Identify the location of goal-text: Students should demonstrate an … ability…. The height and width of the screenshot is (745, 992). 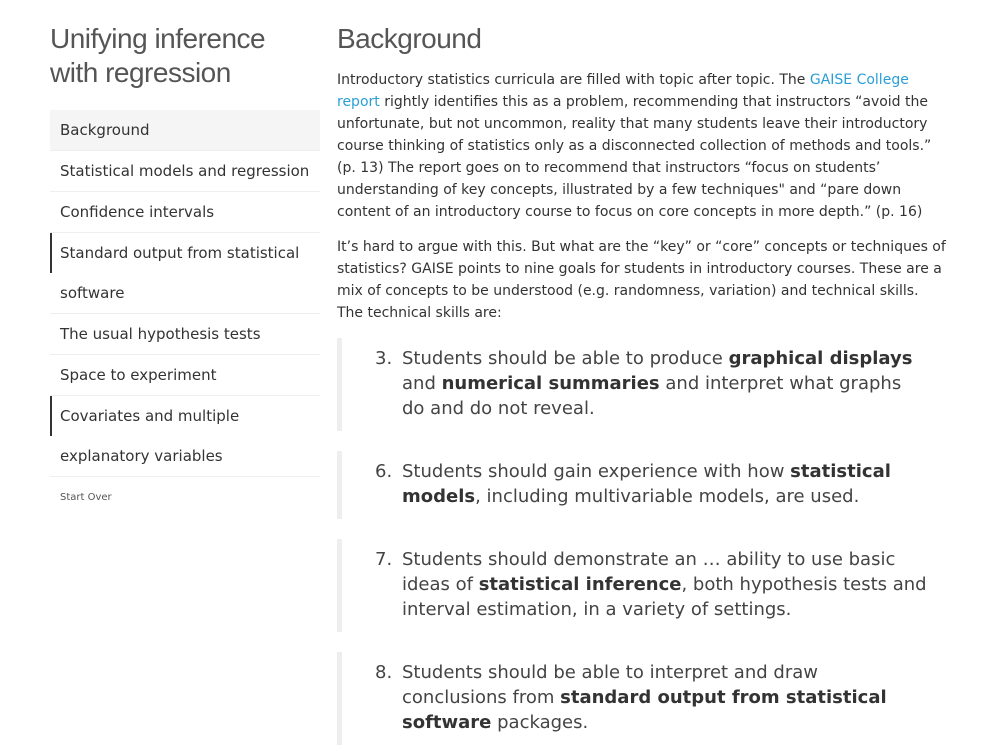
(664, 584).